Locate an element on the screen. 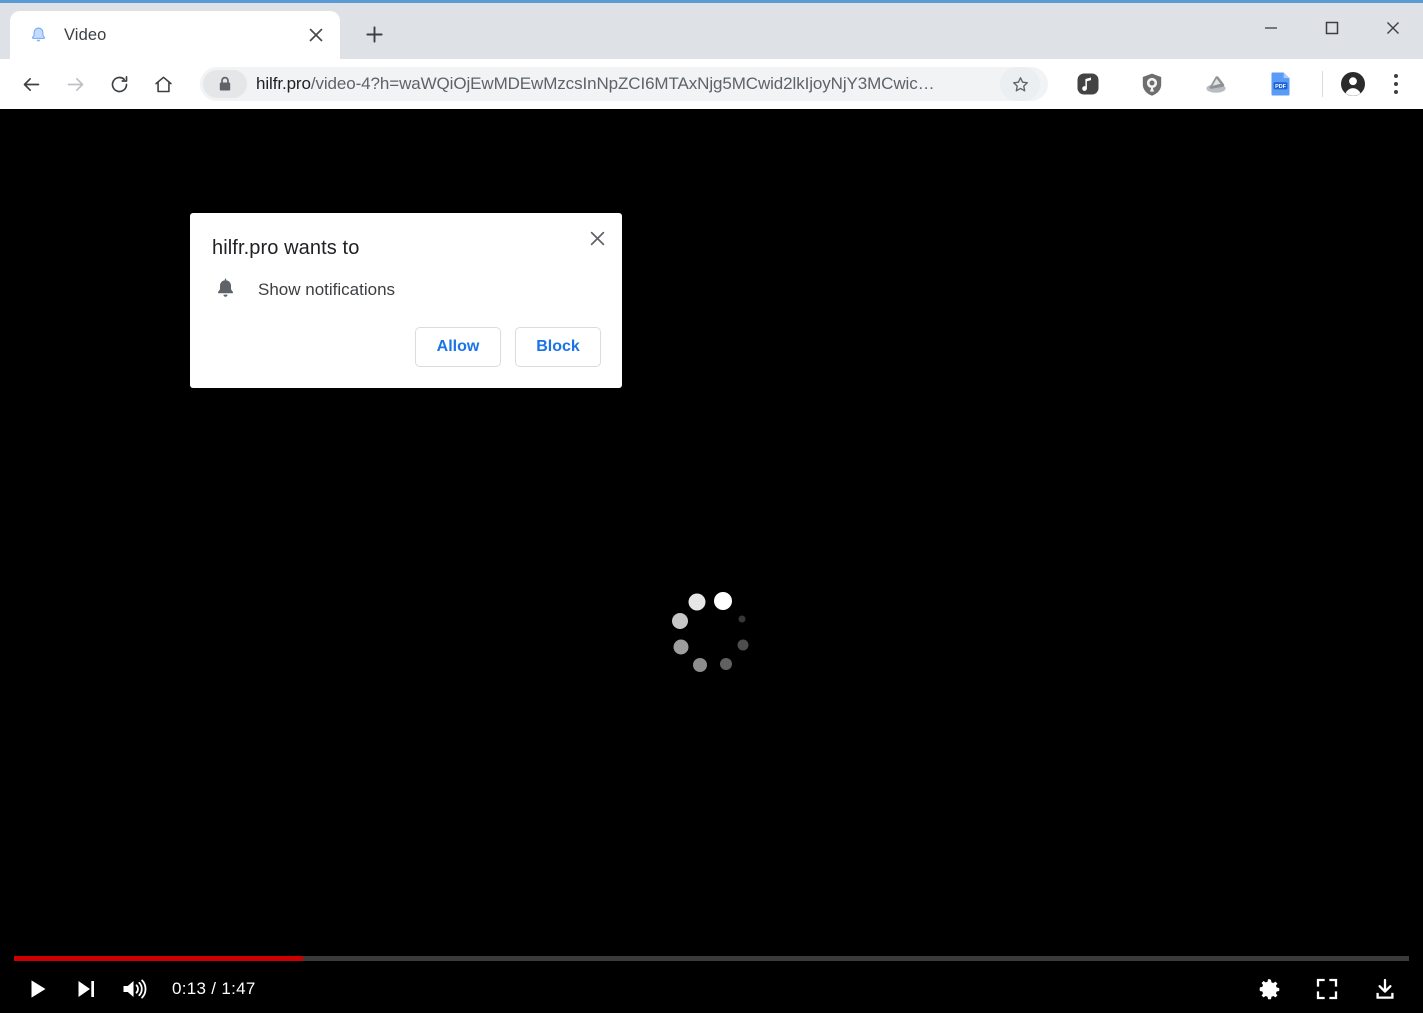  close-icon is located at coordinates (1392, 28).